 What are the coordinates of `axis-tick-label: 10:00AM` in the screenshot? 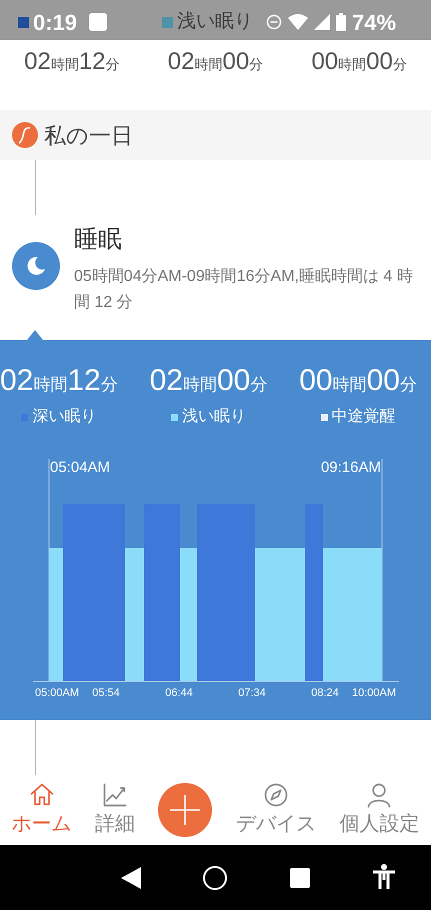 It's located at (374, 693).